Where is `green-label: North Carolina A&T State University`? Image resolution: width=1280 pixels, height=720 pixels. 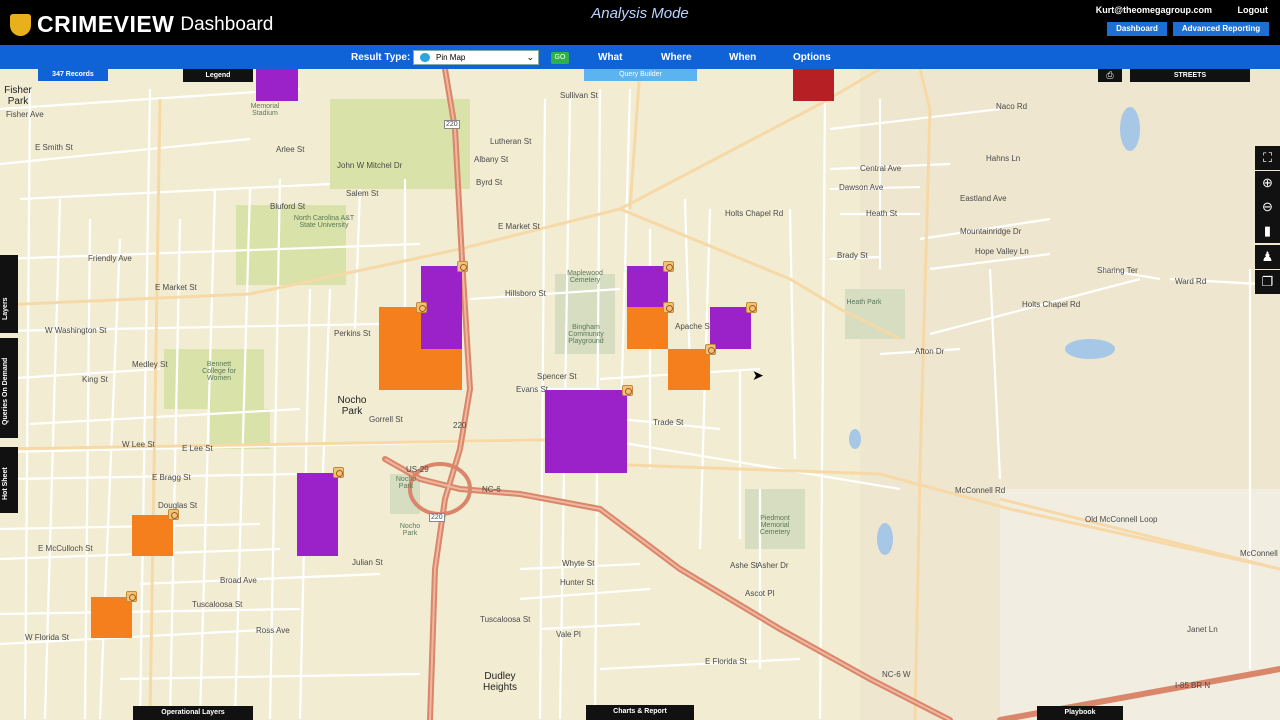 green-label: North Carolina A&T State University is located at coordinates (324, 222).